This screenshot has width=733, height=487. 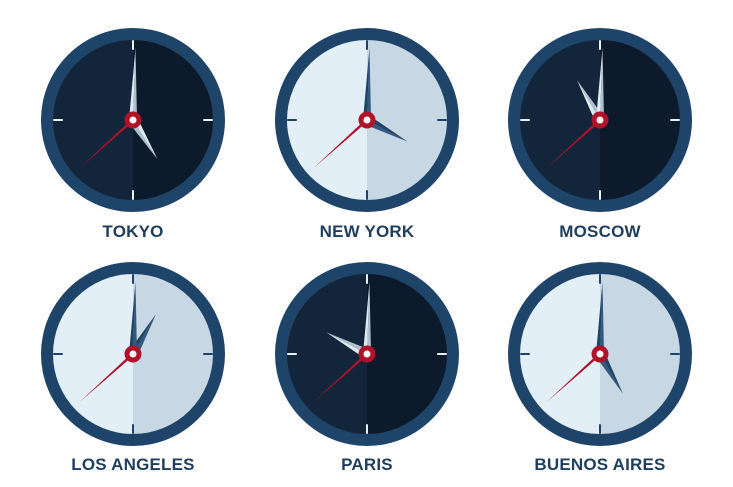 I want to click on center-hub-dot-moscow, so click(x=600, y=120).